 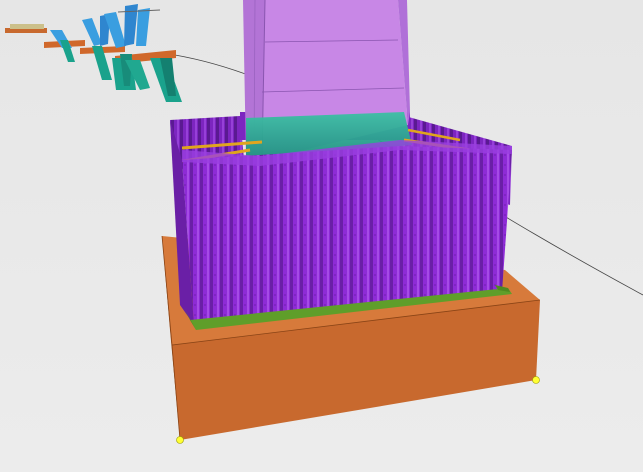 What do you see at coordinates (327, 80) in the screenshot?
I see `pier-column` at bounding box center [327, 80].